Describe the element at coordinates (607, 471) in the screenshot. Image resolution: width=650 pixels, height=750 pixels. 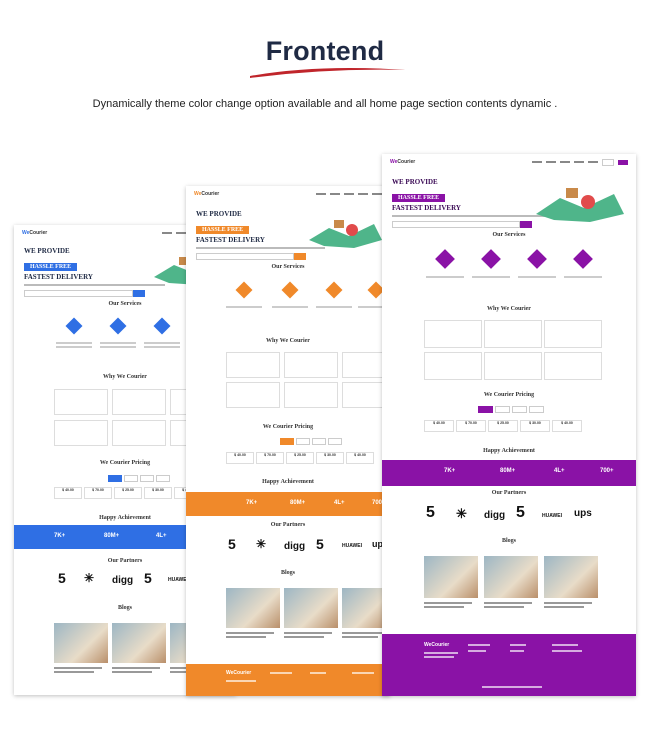
I see `stat-value: 700+` at that location.